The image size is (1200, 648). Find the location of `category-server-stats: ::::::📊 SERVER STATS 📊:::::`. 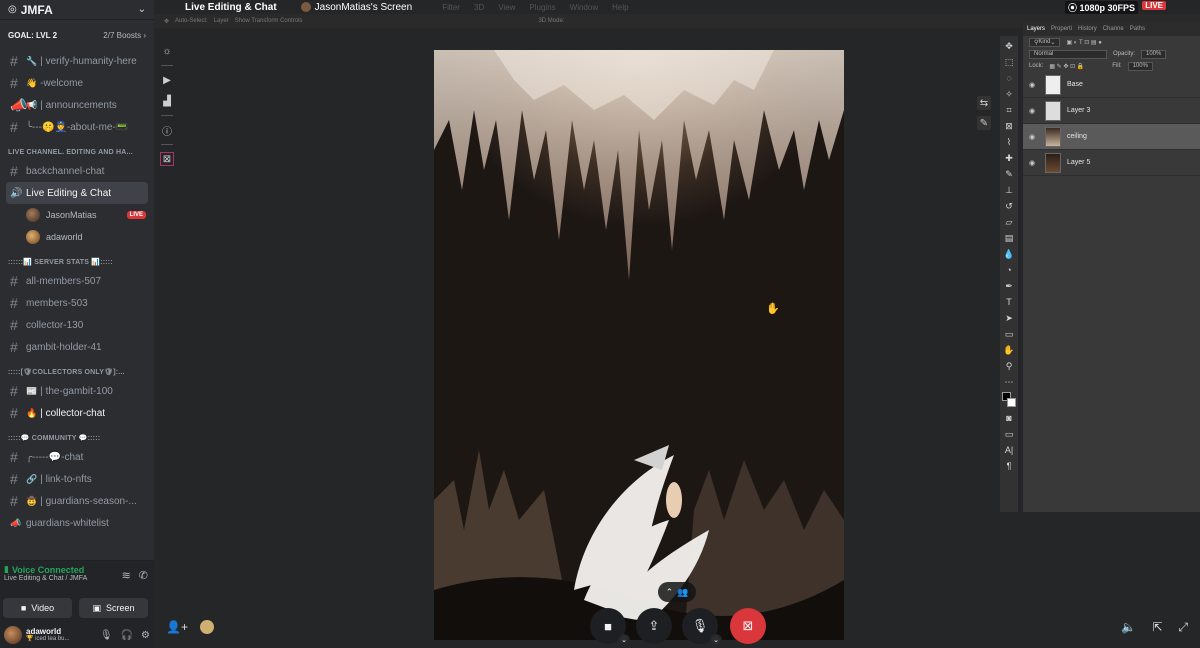

category-server-stats: ::::::📊 SERVER STATS 📊::::: is located at coordinates (77, 259).